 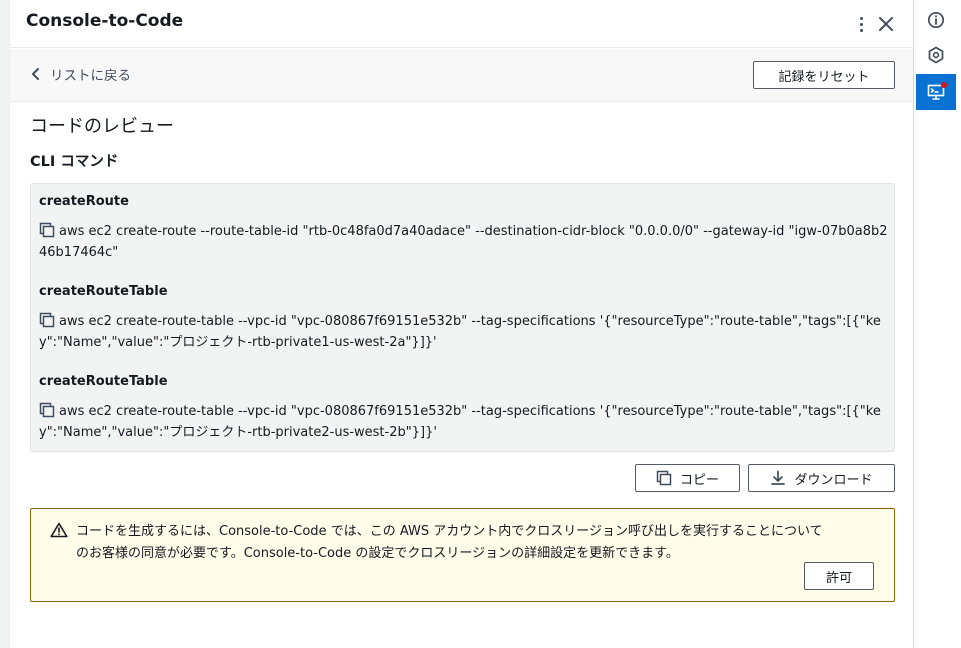 I want to click on info-icon, so click(x=936, y=20).